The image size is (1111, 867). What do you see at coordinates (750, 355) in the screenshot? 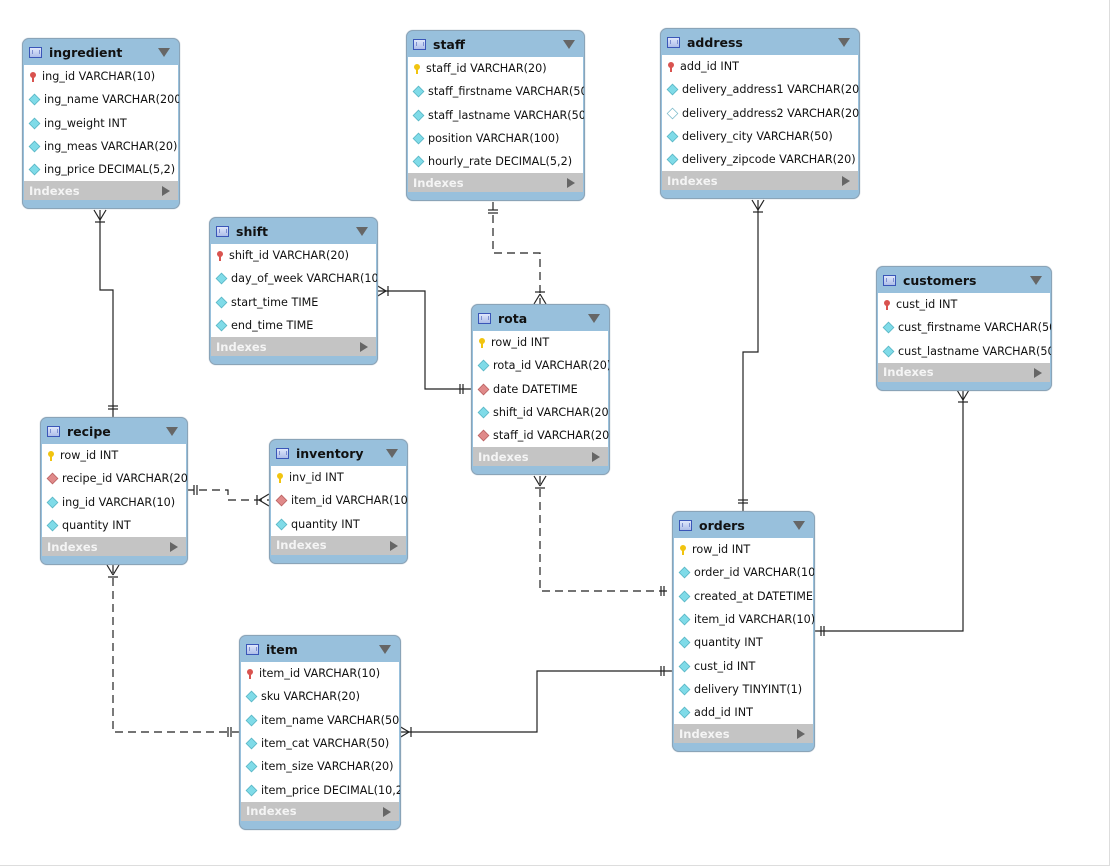
I see `relationship-address-orders` at bounding box center [750, 355].